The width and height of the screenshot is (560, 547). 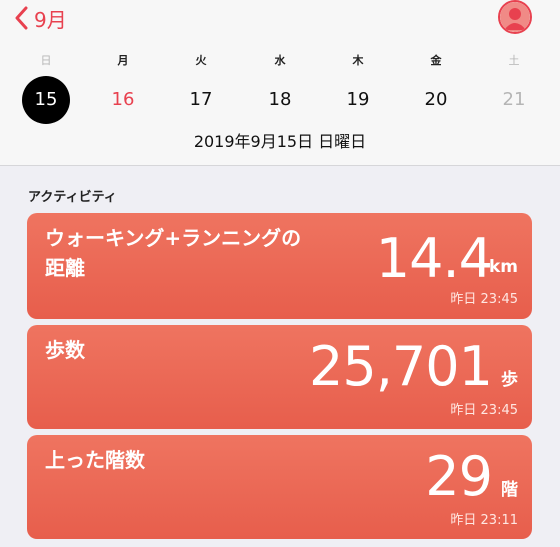 I want to click on weekday-tue: 火, so click(x=201, y=60).